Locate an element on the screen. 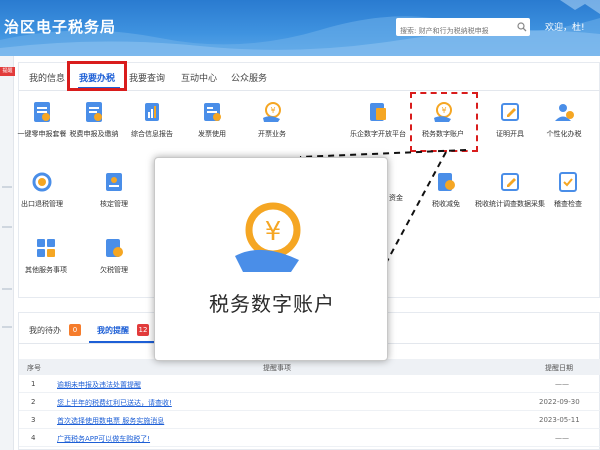  platform-icon is located at coordinates (378, 112).